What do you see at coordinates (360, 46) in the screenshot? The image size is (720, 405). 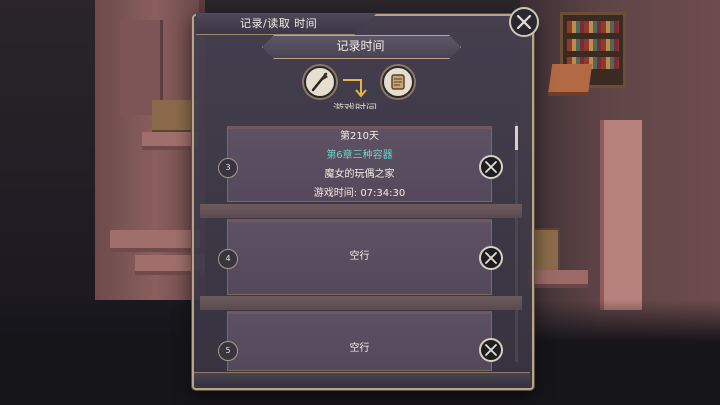 I see `header-title: 记录时间` at bounding box center [360, 46].